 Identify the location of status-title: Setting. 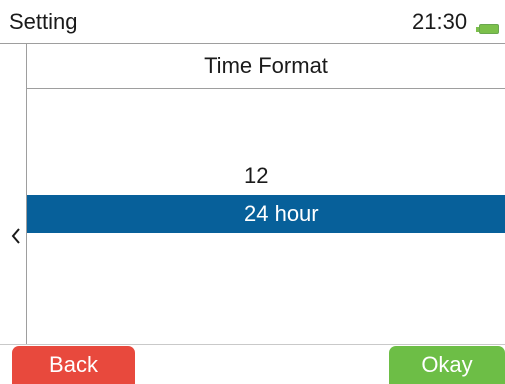
(43, 21).